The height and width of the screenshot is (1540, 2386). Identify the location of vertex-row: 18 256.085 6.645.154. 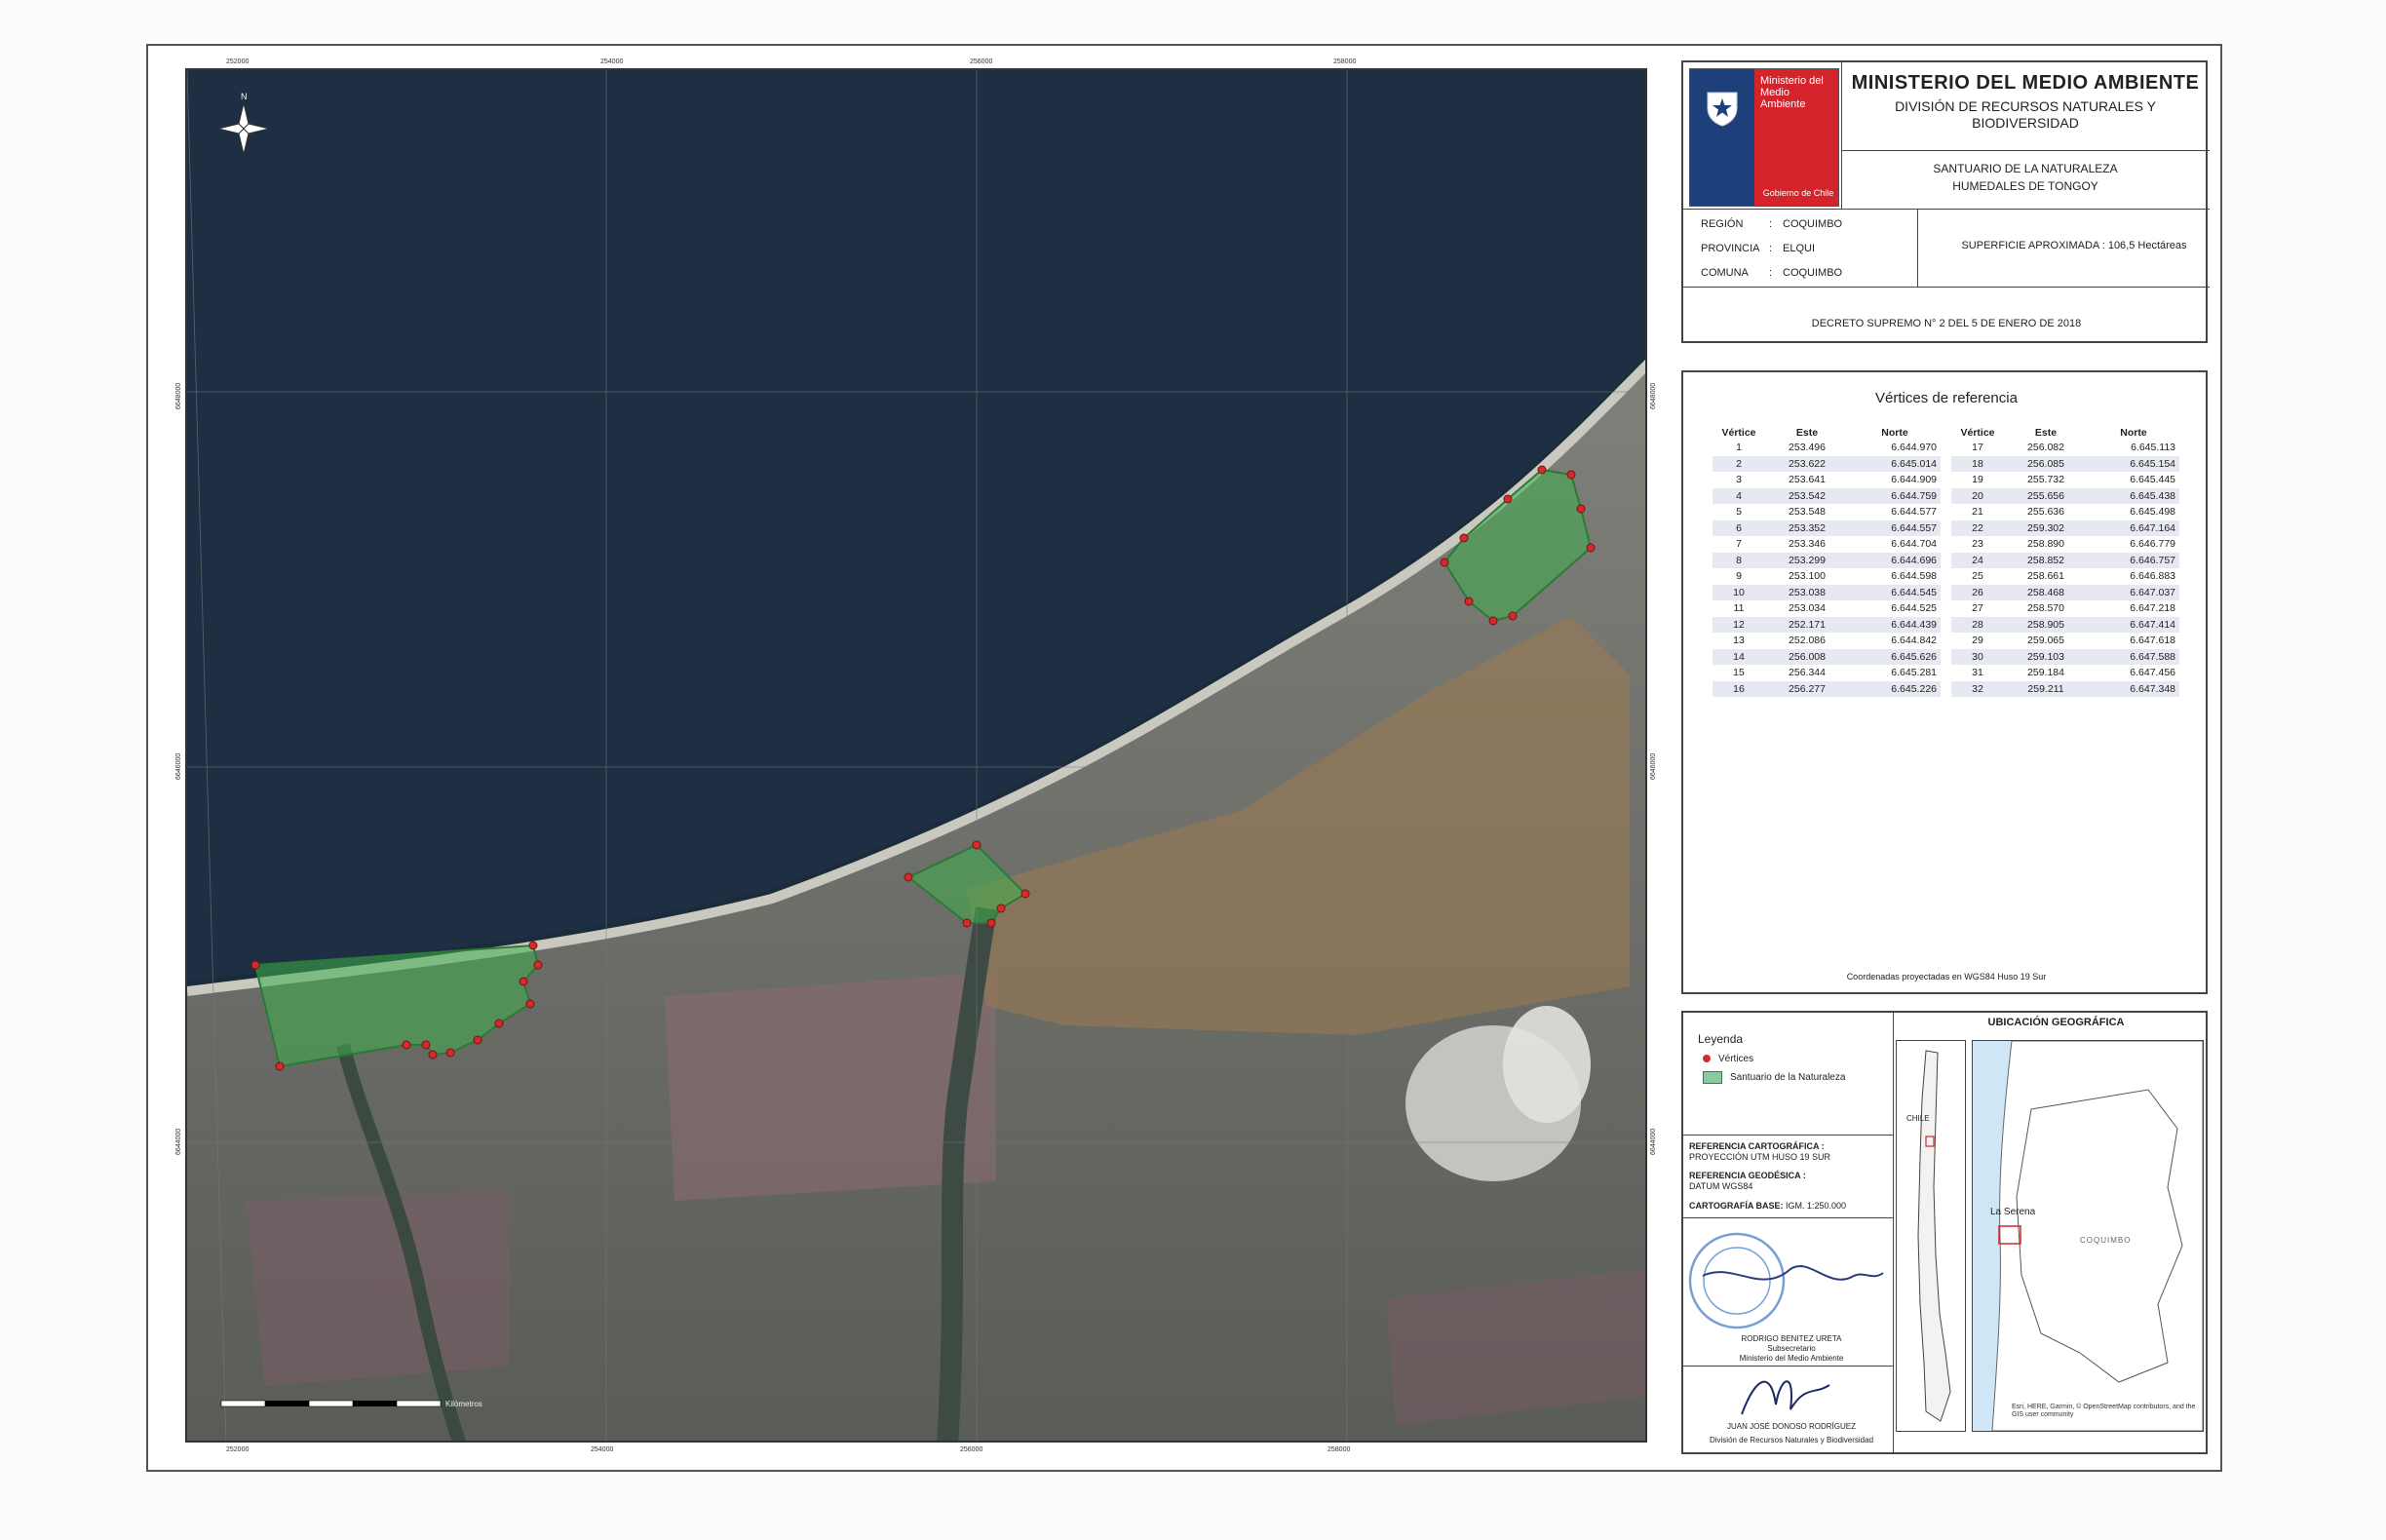
(2065, 463).